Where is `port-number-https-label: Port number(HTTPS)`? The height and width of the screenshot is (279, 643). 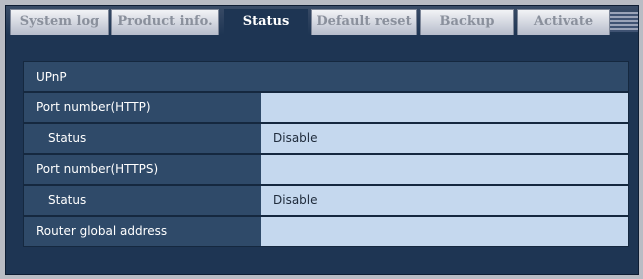 port-number-https-label: Port number(HTTPS) is located at coordinates (97, 169).